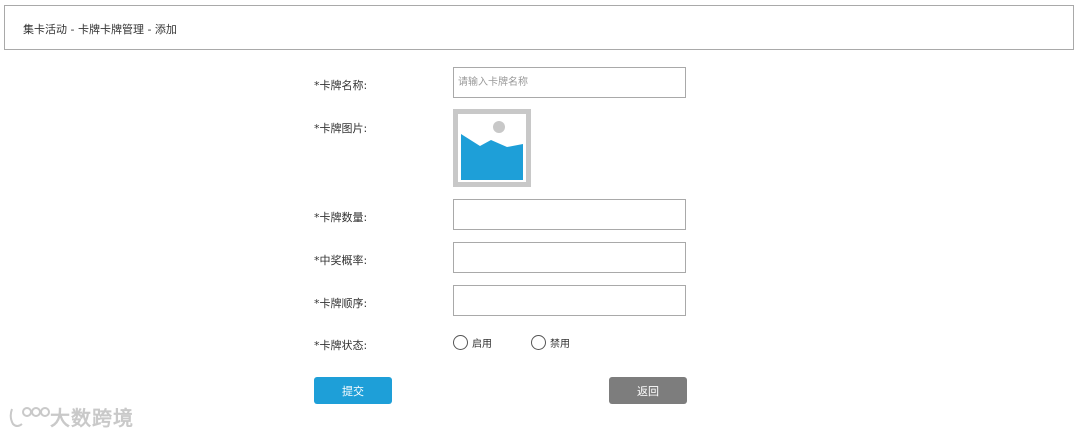 The image size is (1080, 438). I want to click on win-probability-label: *中奖概率:, so click(341, 260).